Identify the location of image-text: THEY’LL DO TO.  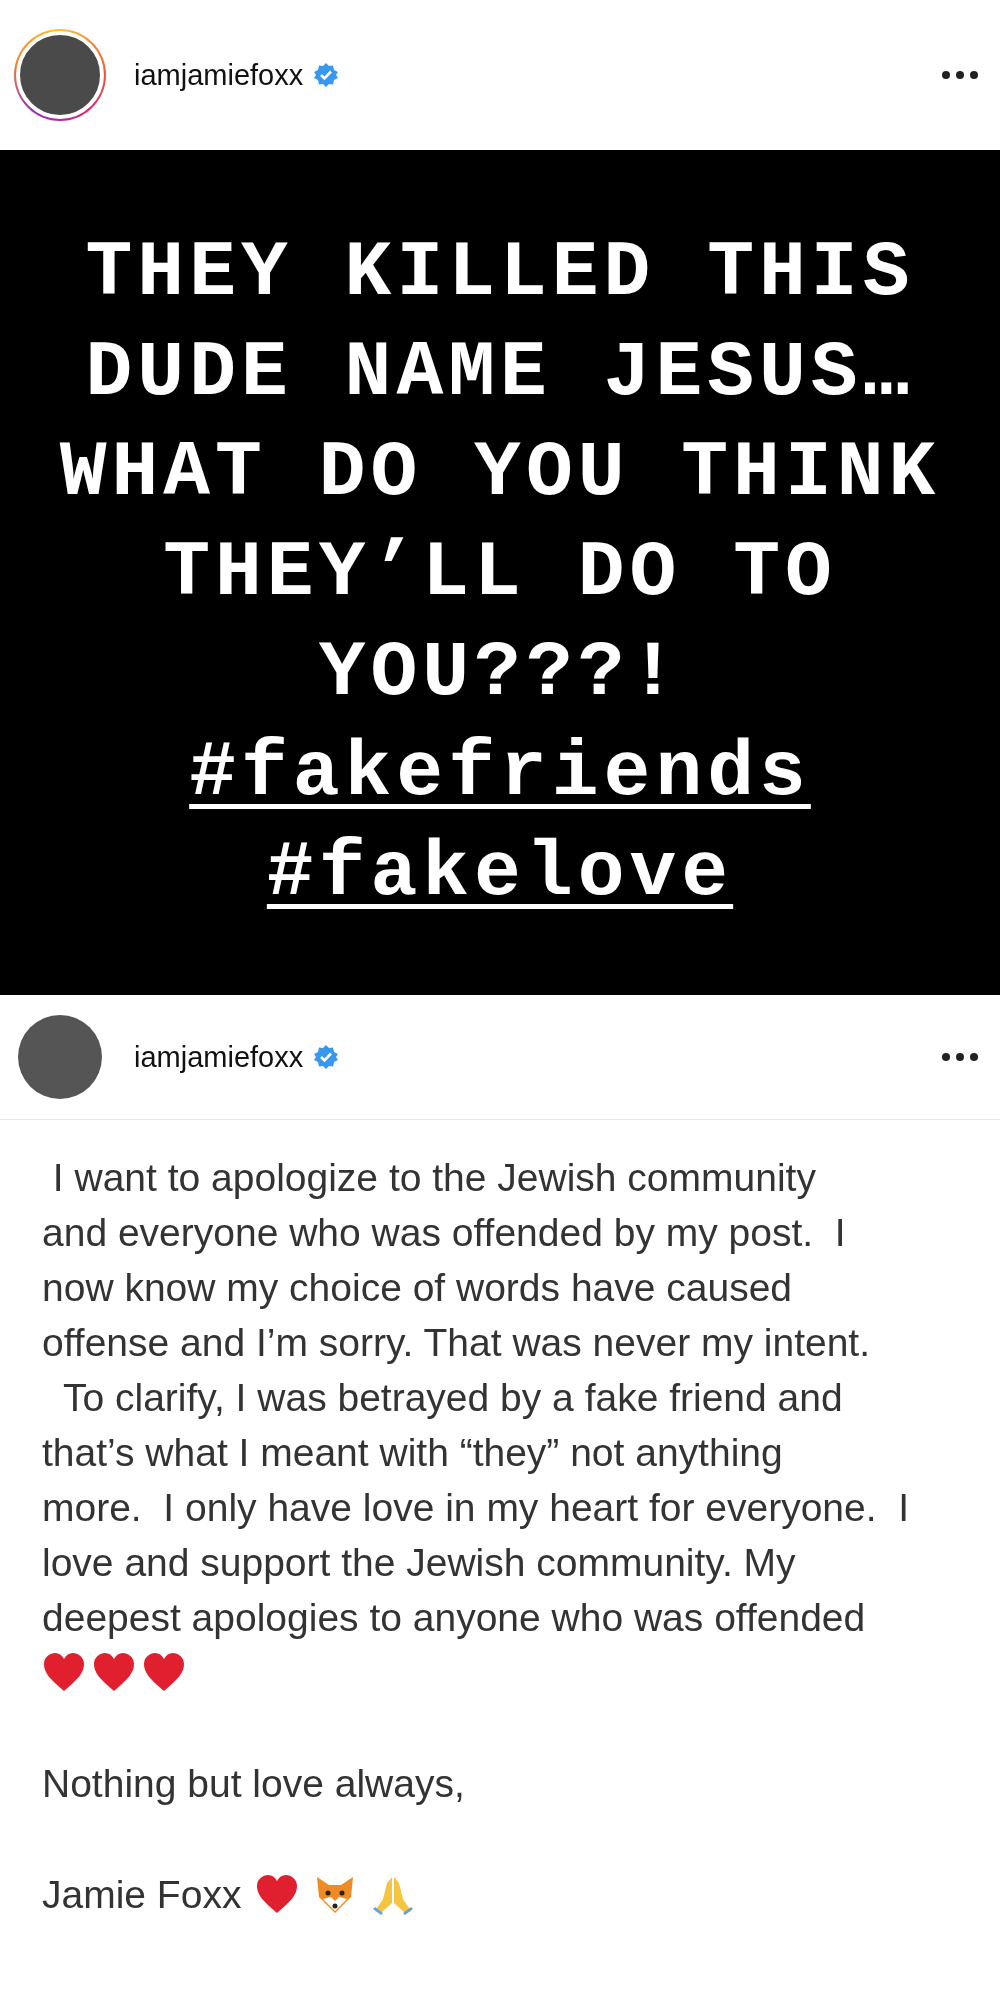
(500, 573).